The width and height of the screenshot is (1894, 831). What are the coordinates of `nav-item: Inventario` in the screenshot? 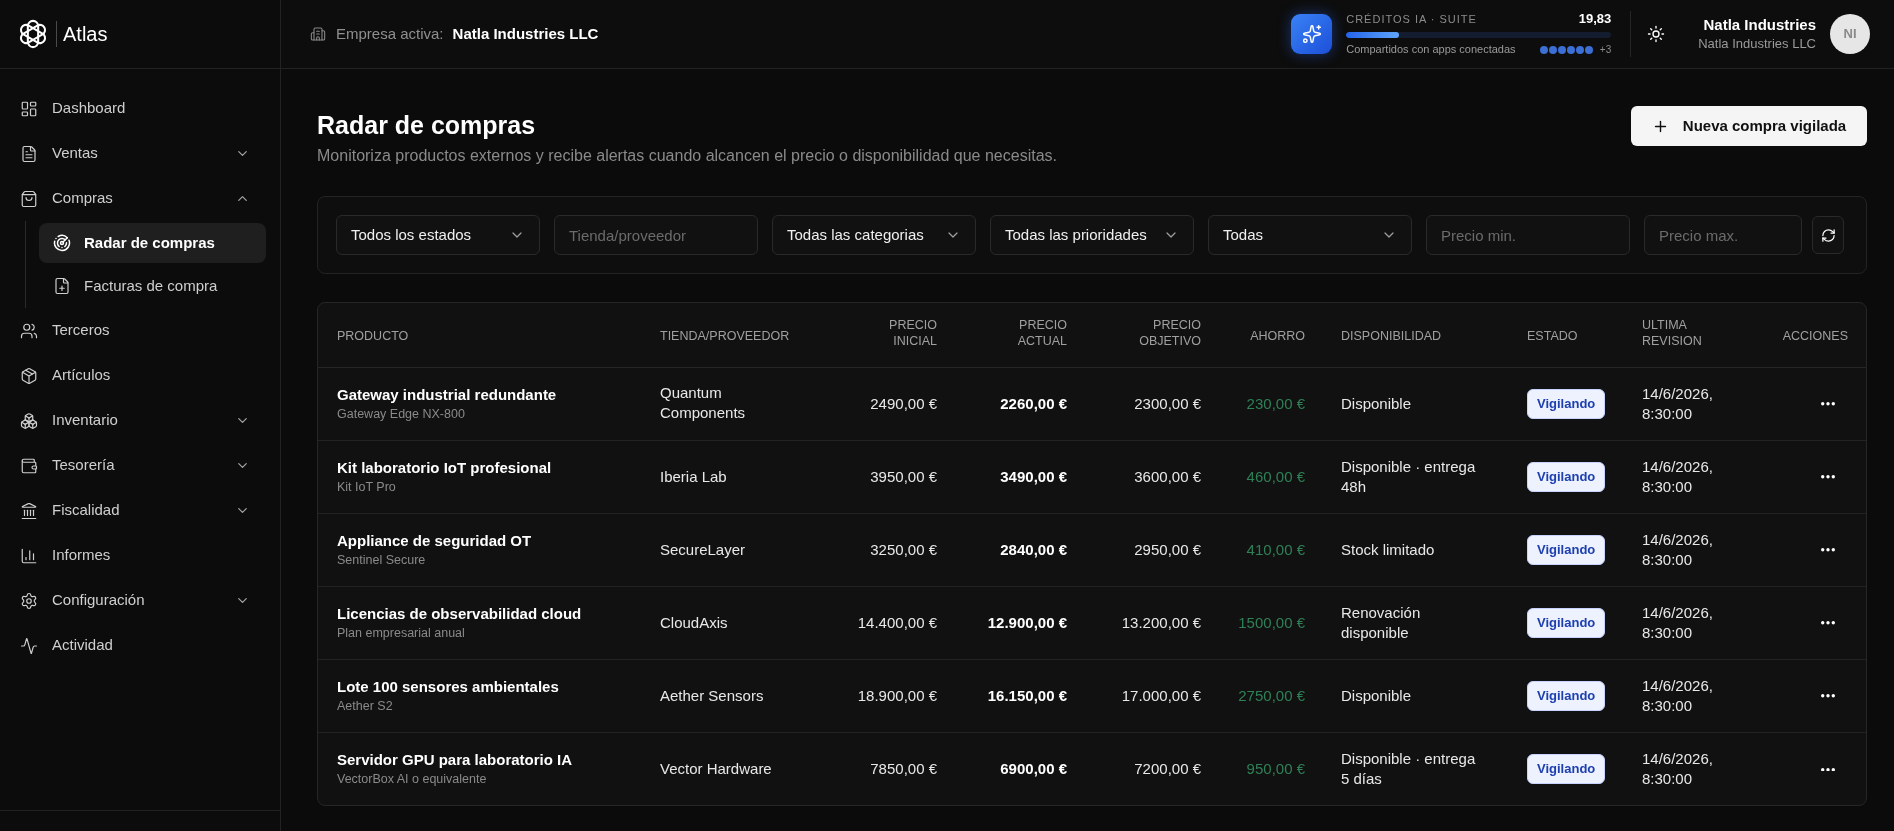 It's located at (140, 420).